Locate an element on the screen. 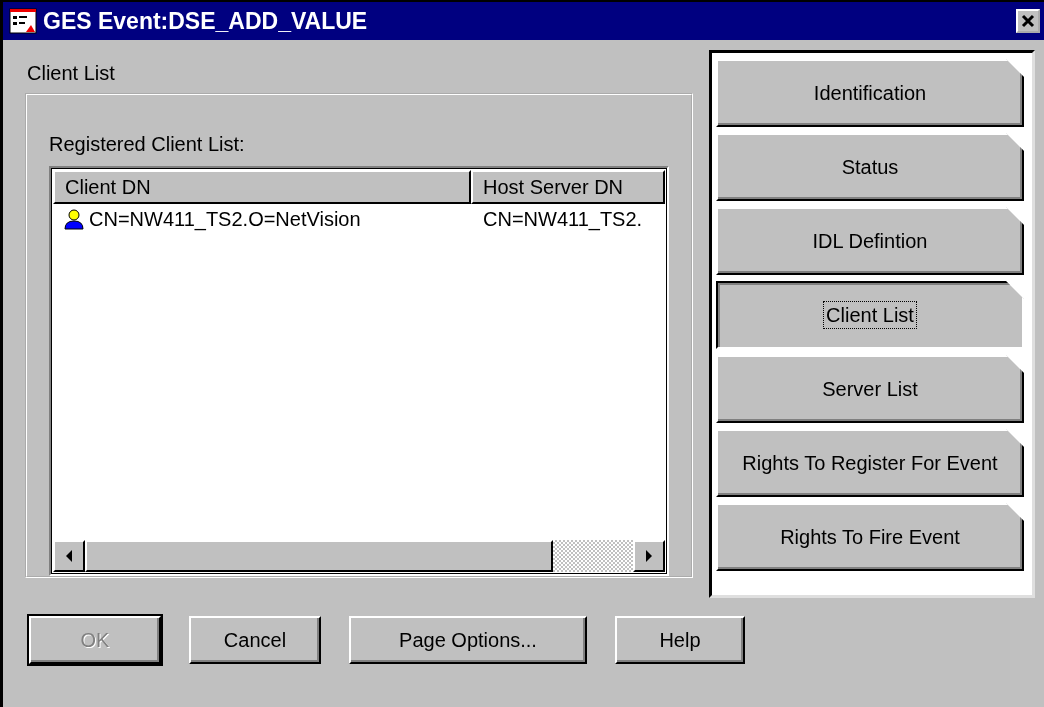 This screenshot has height=707, width=1044. horizontal-scrollbar is located at coordinates (359, 556).